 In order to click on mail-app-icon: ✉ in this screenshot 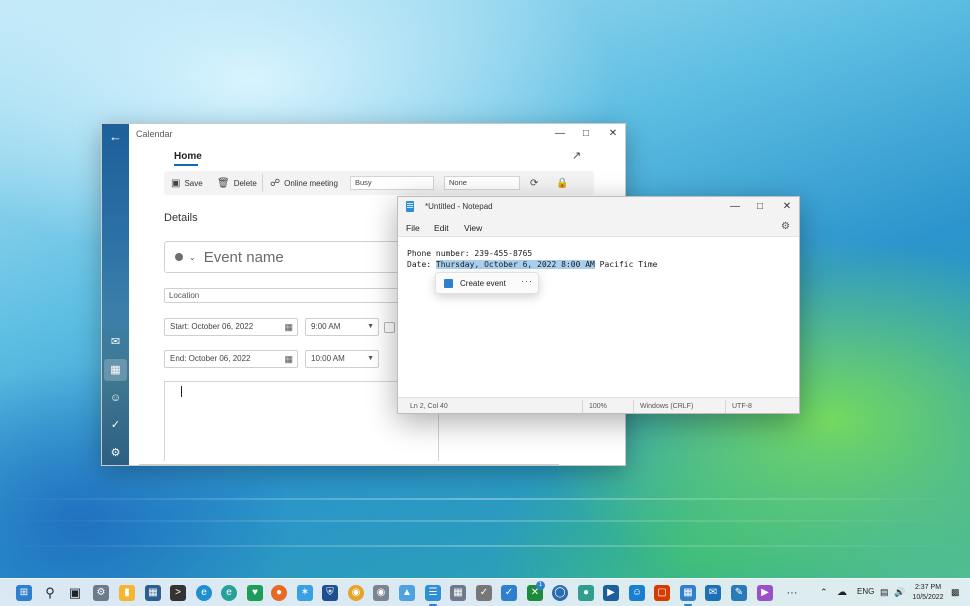, I will do `click(713, 593)`.